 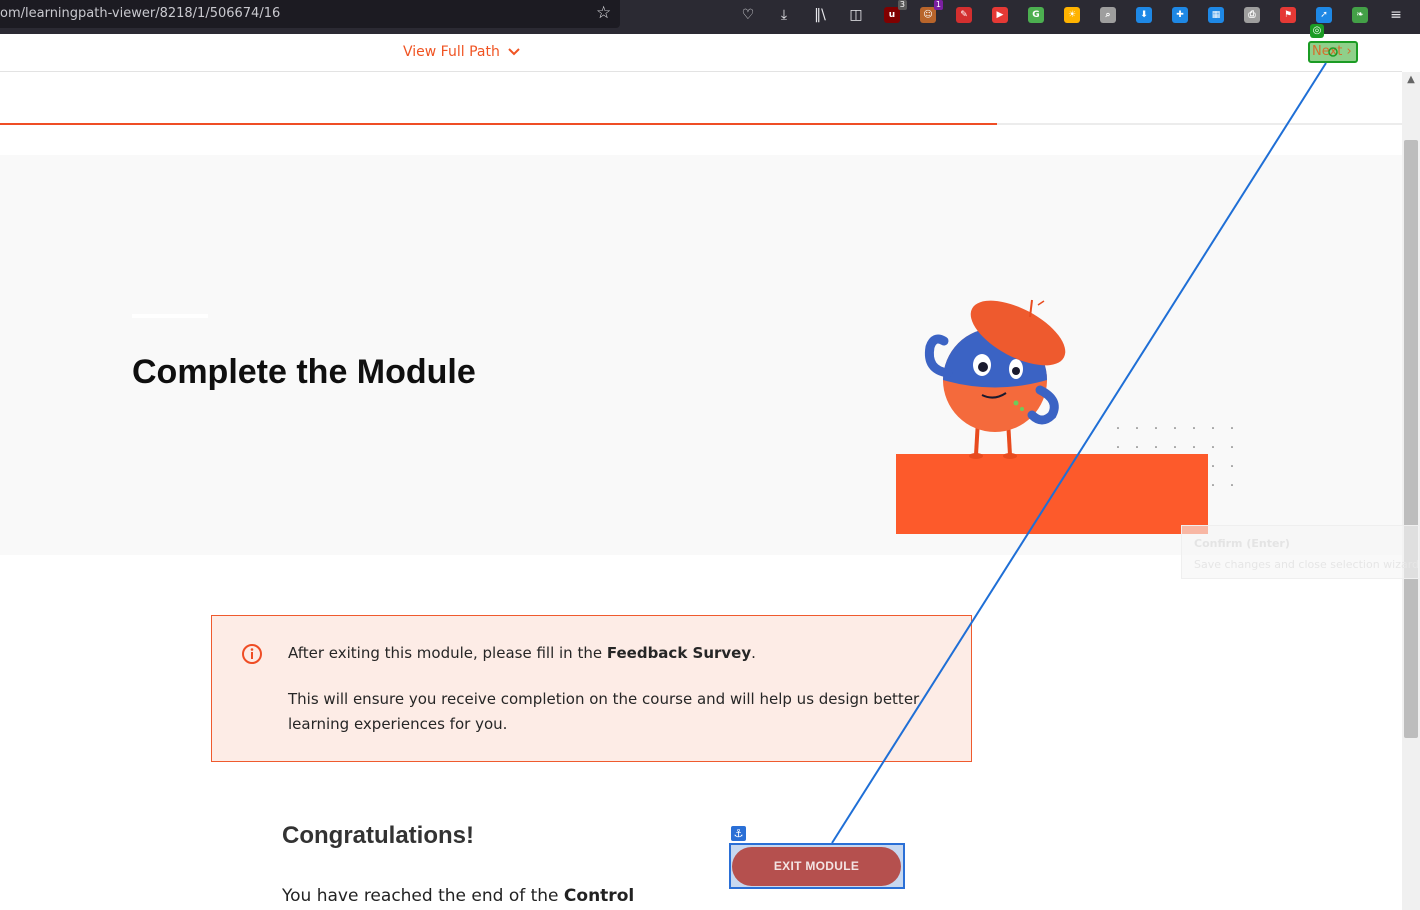 I want to click on leaf-icon: ❧, so click(x=1360, y=15).